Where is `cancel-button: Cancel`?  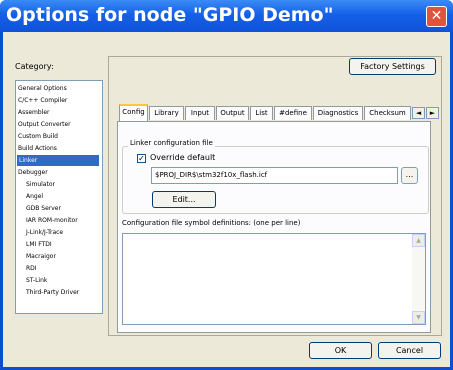 cancel-button: Cancel is located at coordinates (409, 350).